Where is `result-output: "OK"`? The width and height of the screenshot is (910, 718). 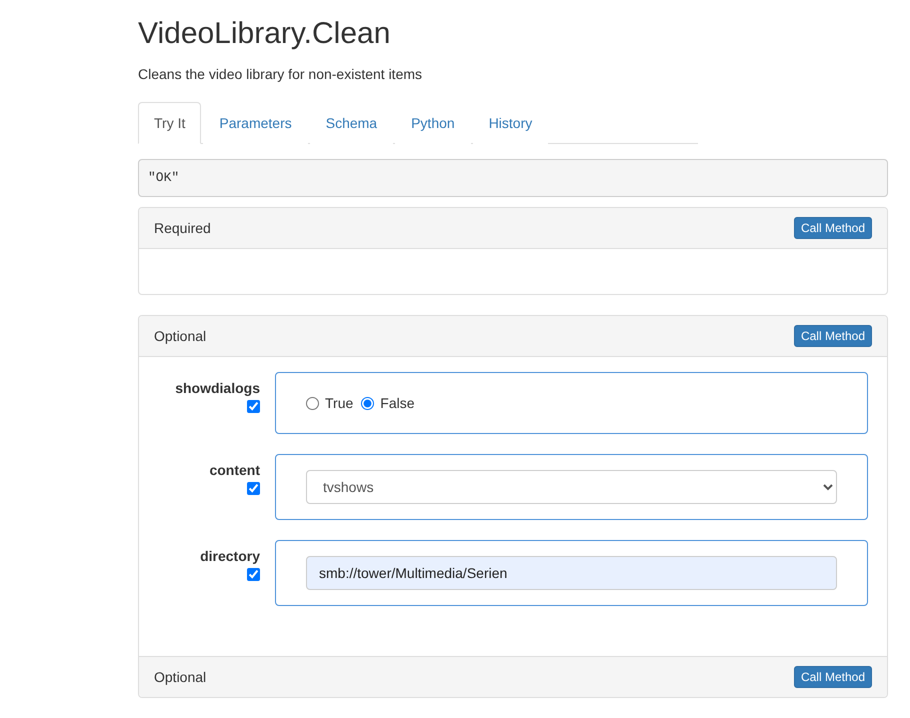 result-output: "OK" is located at coordinates (513, 178).